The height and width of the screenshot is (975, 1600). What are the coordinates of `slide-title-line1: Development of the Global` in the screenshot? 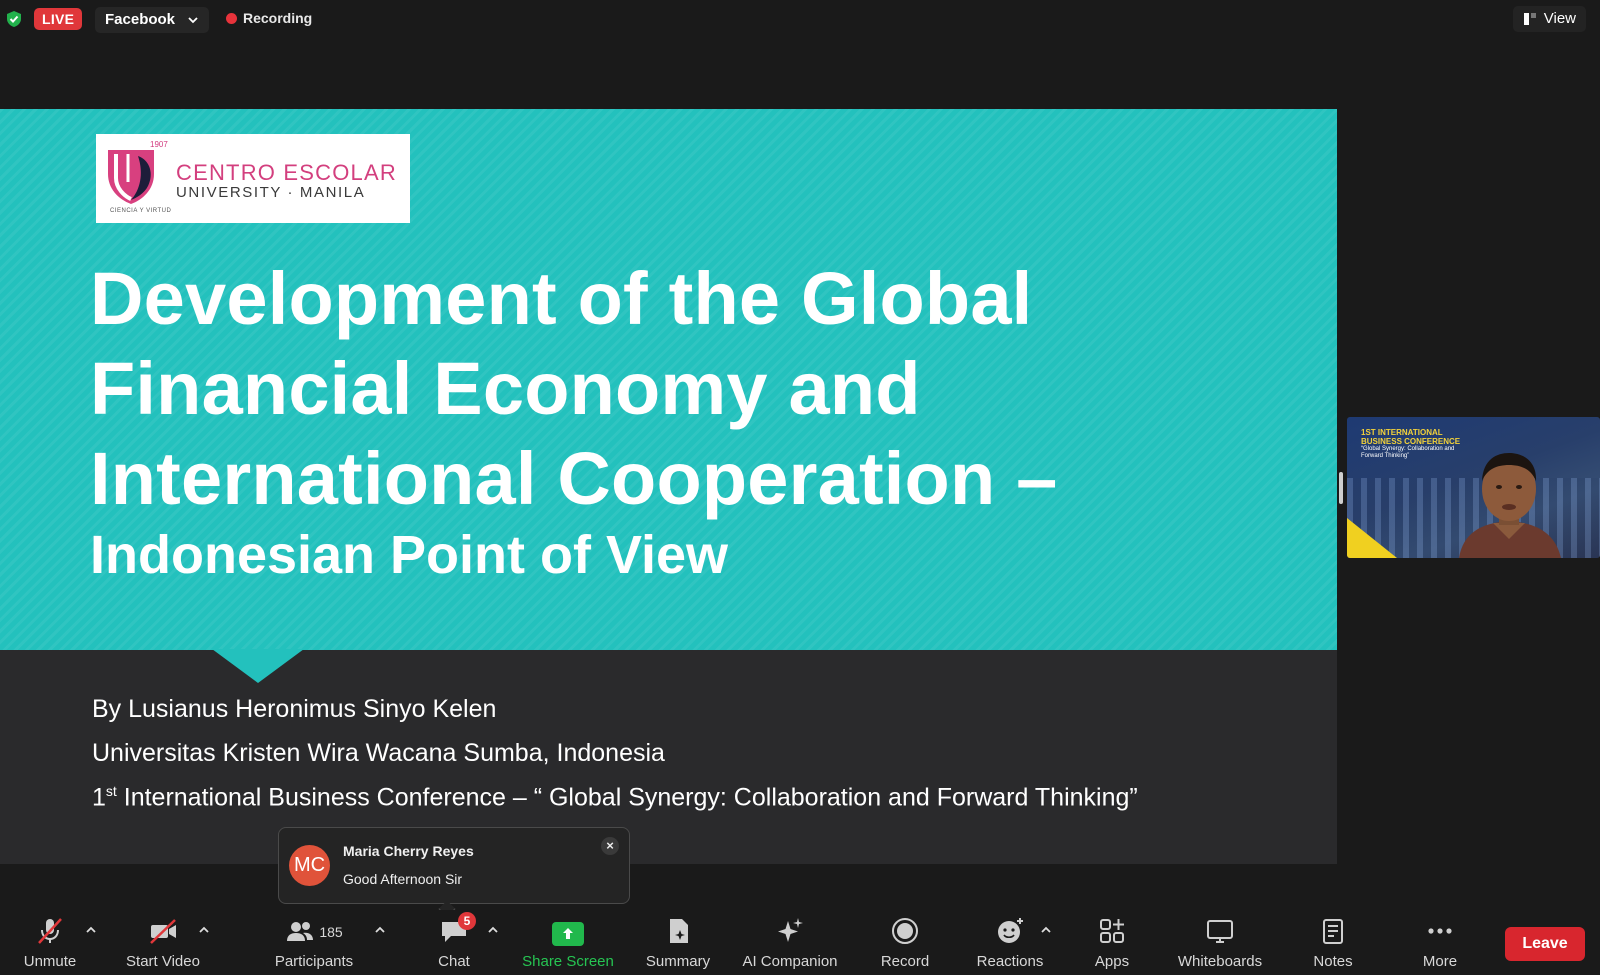 It's located at (561, 298).